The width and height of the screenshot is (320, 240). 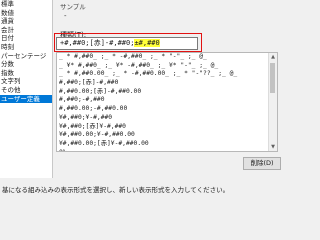 I want to click on category-item: 時刻, so click(x=26, y=47).